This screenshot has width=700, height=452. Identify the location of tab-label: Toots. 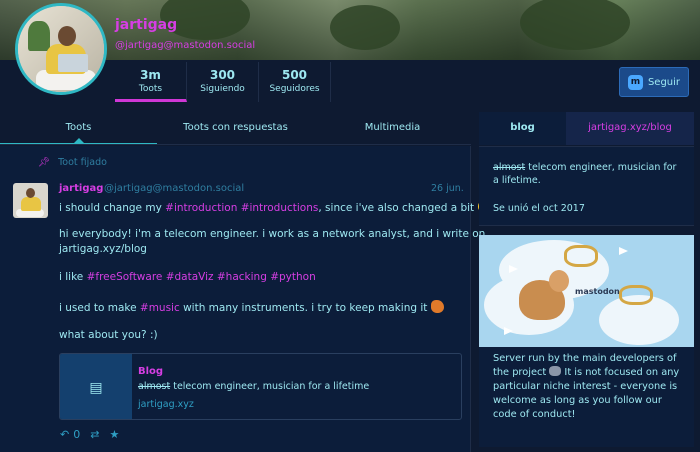
(78, 127).